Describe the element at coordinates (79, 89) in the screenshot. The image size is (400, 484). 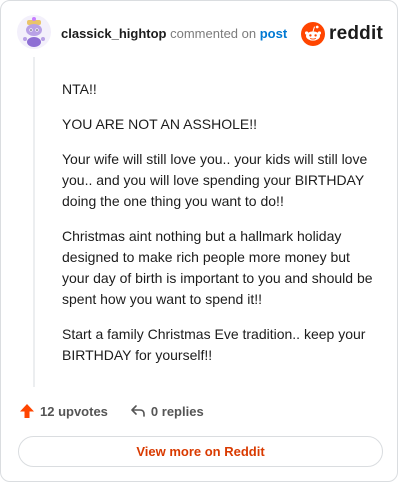
I see `comment-paragraph: NTA!!` at that location.